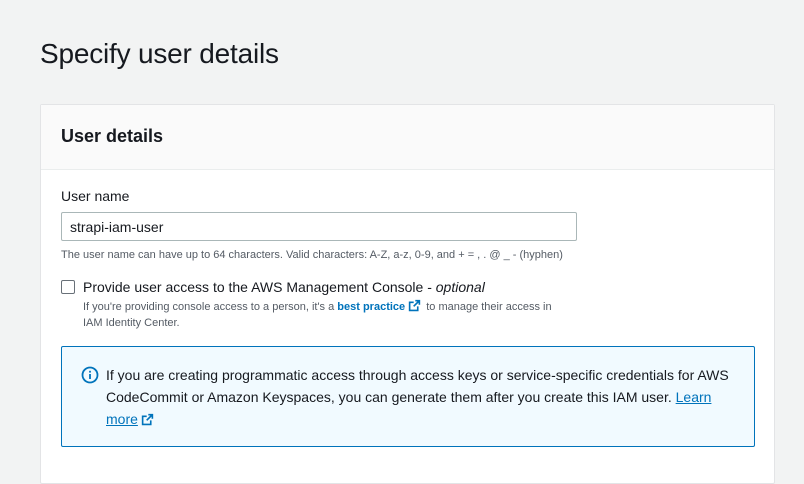 The image size is (804, 484). What do you see at coordinates (319, 226) in the screenshot?
I see `user-name-input` at bounding box center [319, 226].